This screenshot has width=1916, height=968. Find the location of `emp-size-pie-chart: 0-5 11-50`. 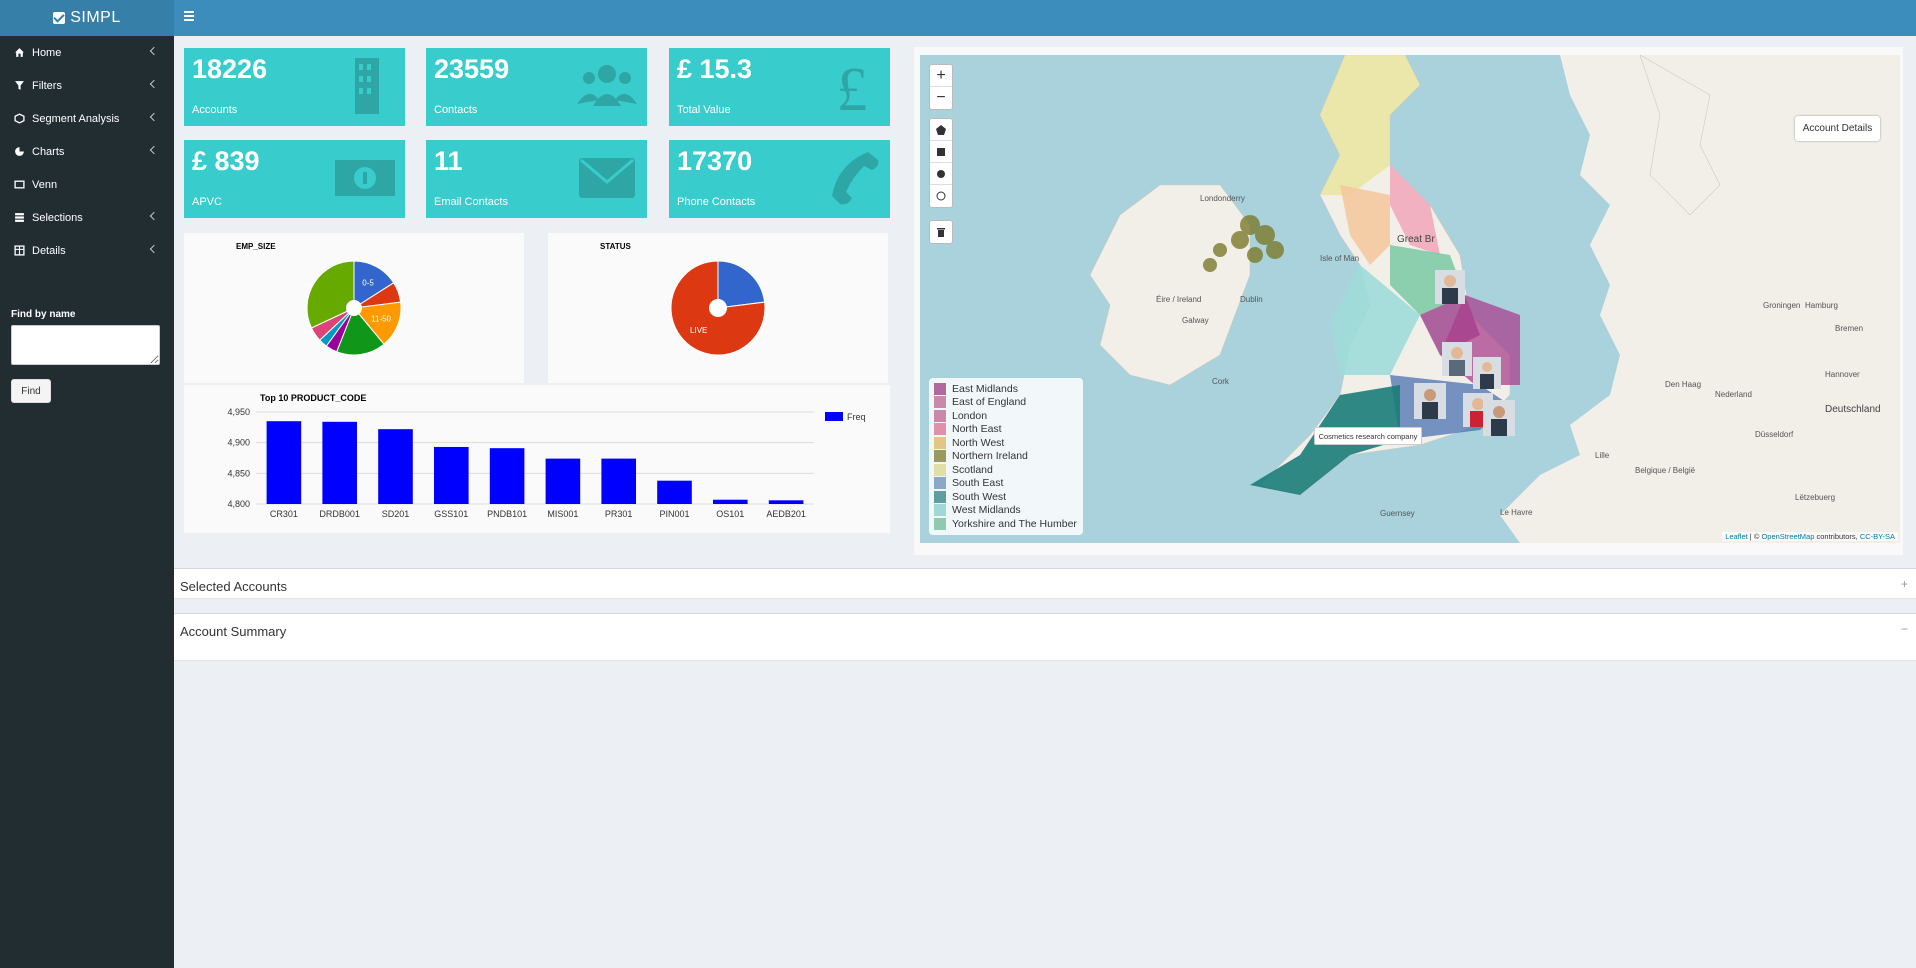

emp-size-pie-chart: 0-5 11-50 is located at coordinates (354, 308).